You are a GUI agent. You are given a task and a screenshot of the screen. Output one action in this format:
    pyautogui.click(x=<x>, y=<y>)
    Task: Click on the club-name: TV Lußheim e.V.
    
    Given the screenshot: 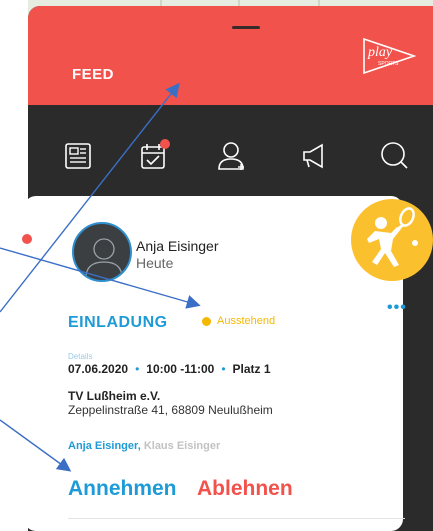 What is the action you would take?
    pyautogui.click(x=114, y=396)
    